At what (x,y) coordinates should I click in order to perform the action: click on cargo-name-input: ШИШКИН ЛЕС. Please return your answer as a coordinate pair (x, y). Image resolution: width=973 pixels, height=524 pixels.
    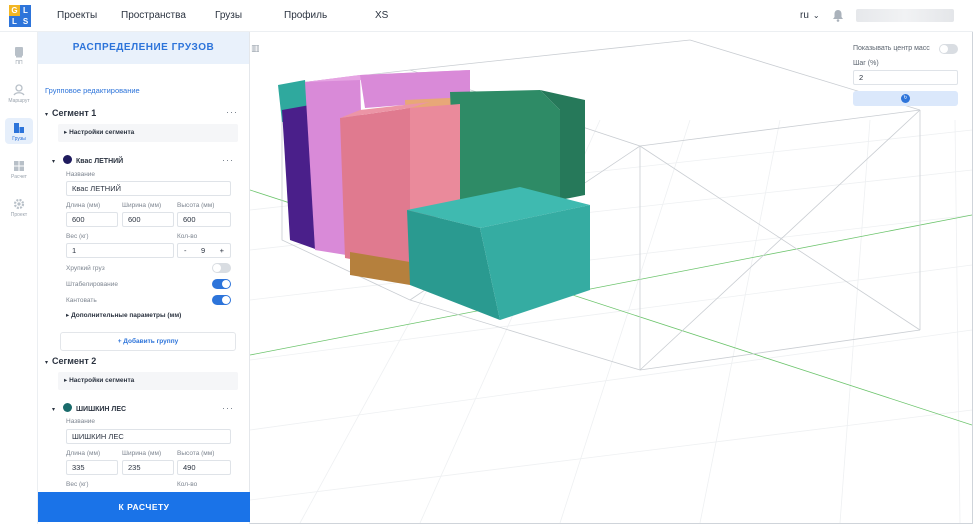
    Looking at the image, I should click on (148, 436).